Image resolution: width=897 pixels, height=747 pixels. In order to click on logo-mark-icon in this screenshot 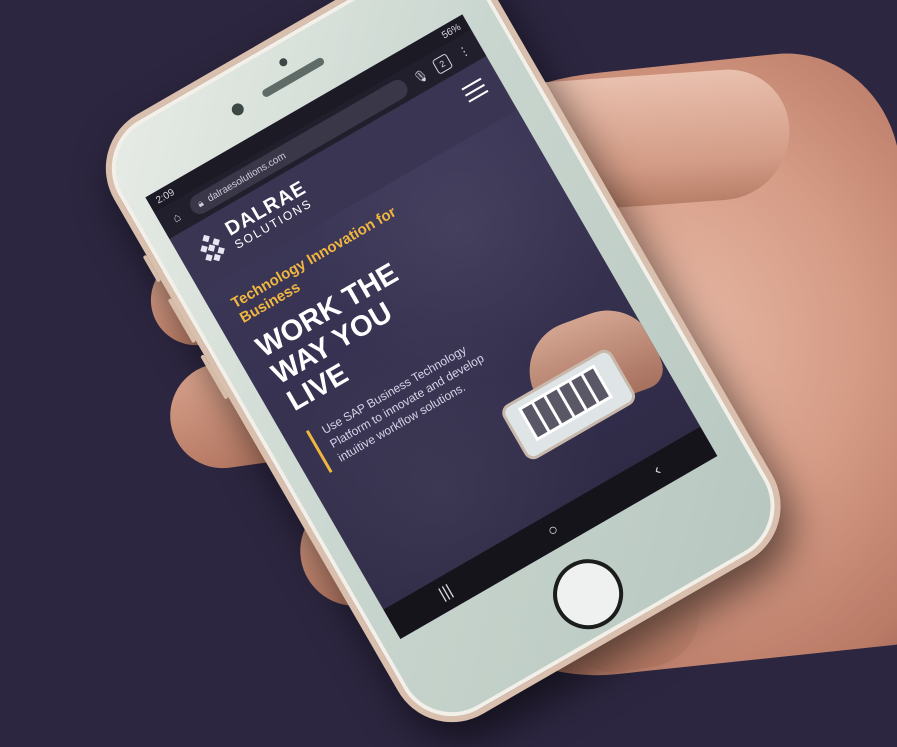, I will do `click(211, 248)`.